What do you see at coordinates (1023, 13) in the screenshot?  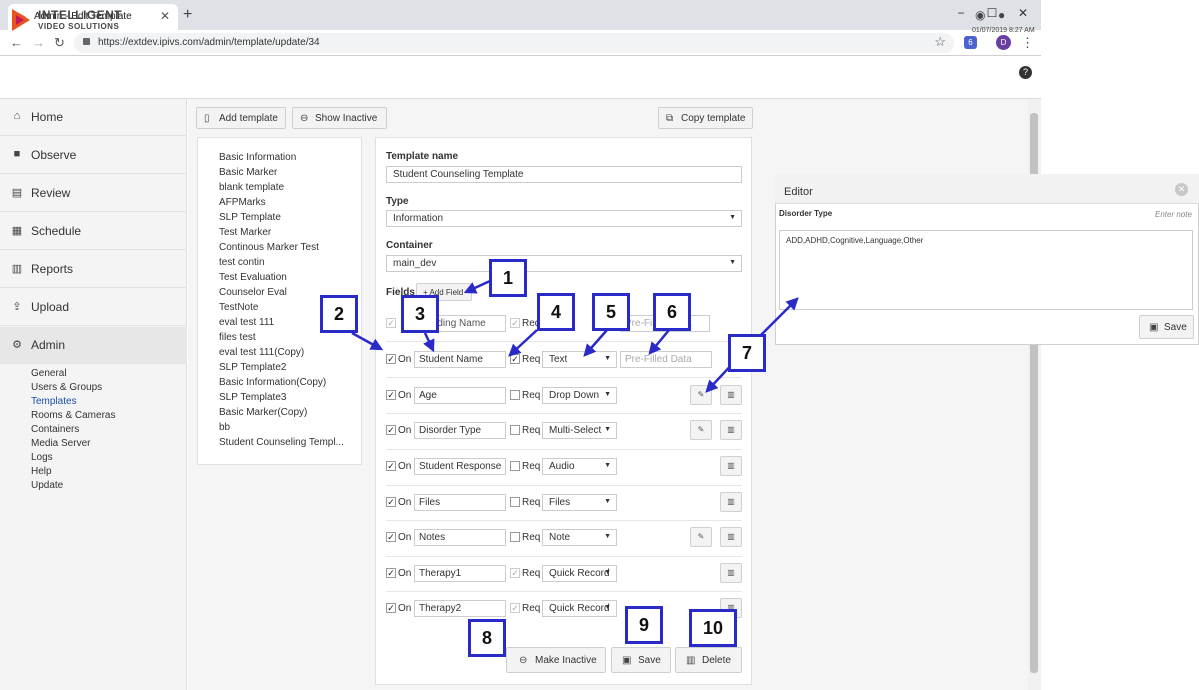 I see `close-window-button: ✕` at bounding box center [1023, 13].